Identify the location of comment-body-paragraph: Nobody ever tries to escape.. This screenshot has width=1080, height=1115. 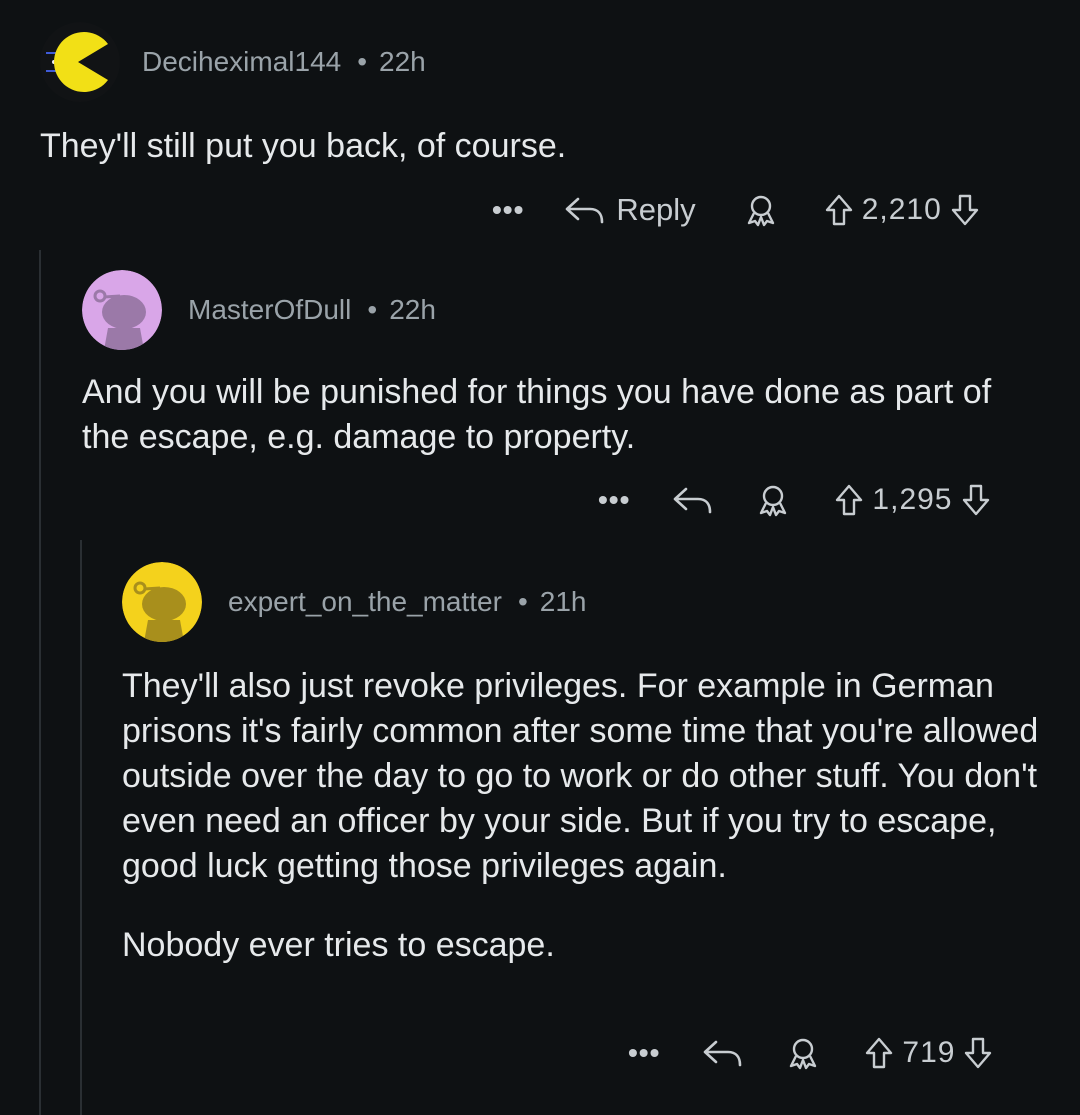
(338, 945).